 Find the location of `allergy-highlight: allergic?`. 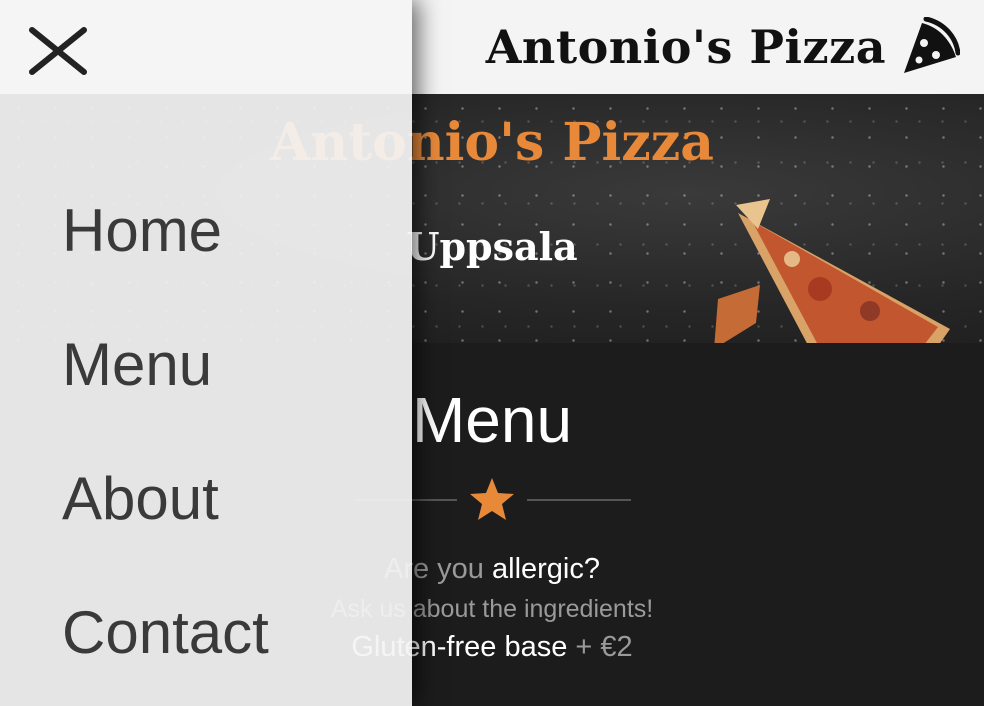

allergy-highlight: allergic? is located at coordinates (546, 569).